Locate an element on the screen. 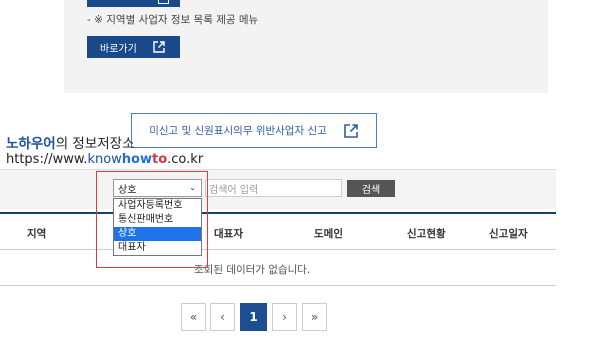  go-button-label: 바로가기 is located at coordinates (118, 49).